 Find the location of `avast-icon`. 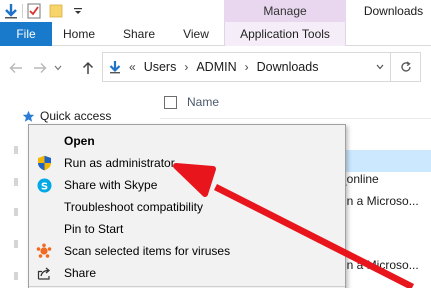

avast-icon is located at coordinates (44, 251).